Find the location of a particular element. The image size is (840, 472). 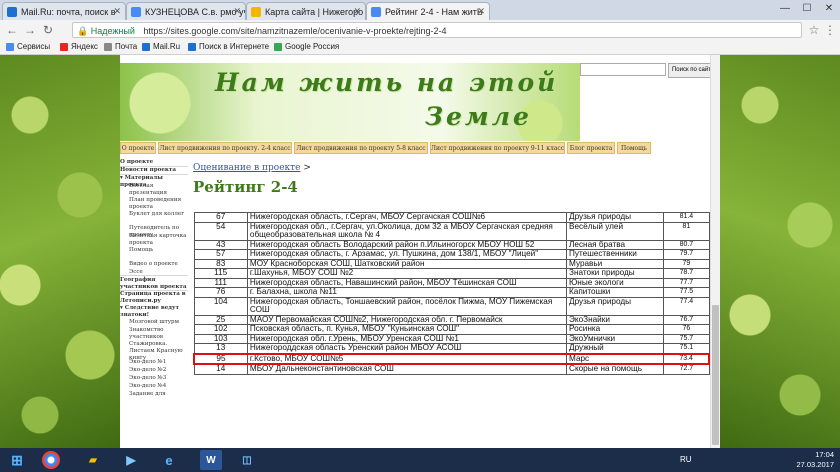

nav-blog: Блог проекта is located at coordinates (591, 148).